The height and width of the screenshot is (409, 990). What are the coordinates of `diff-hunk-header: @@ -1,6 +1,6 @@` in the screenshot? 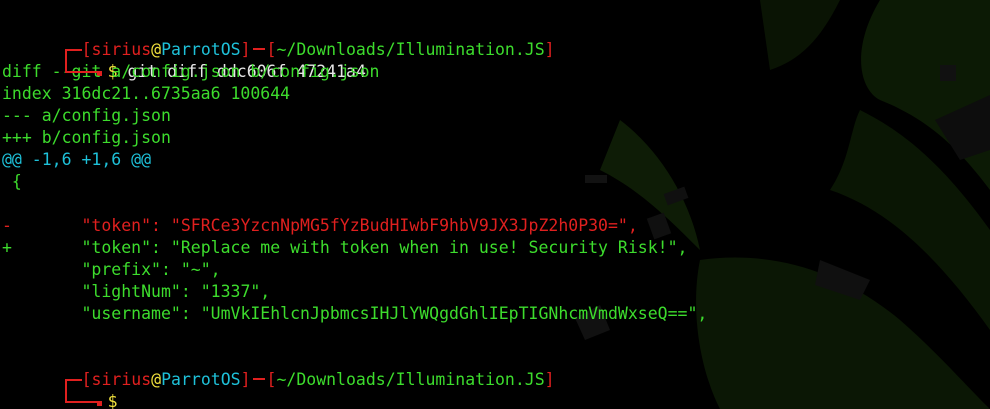 It's located at (77, 159).